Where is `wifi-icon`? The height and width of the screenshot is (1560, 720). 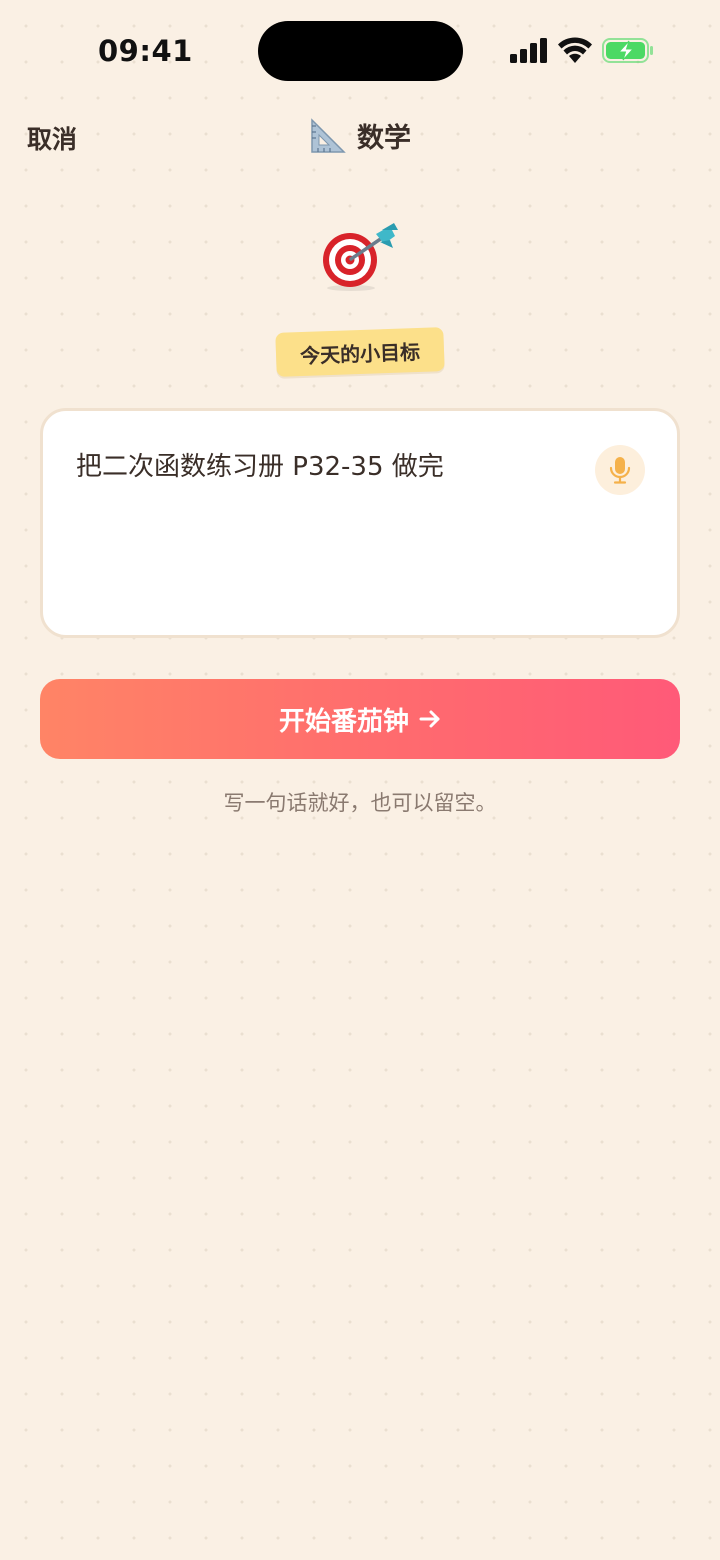 wifi-icon is located at coordinates (575, 50).